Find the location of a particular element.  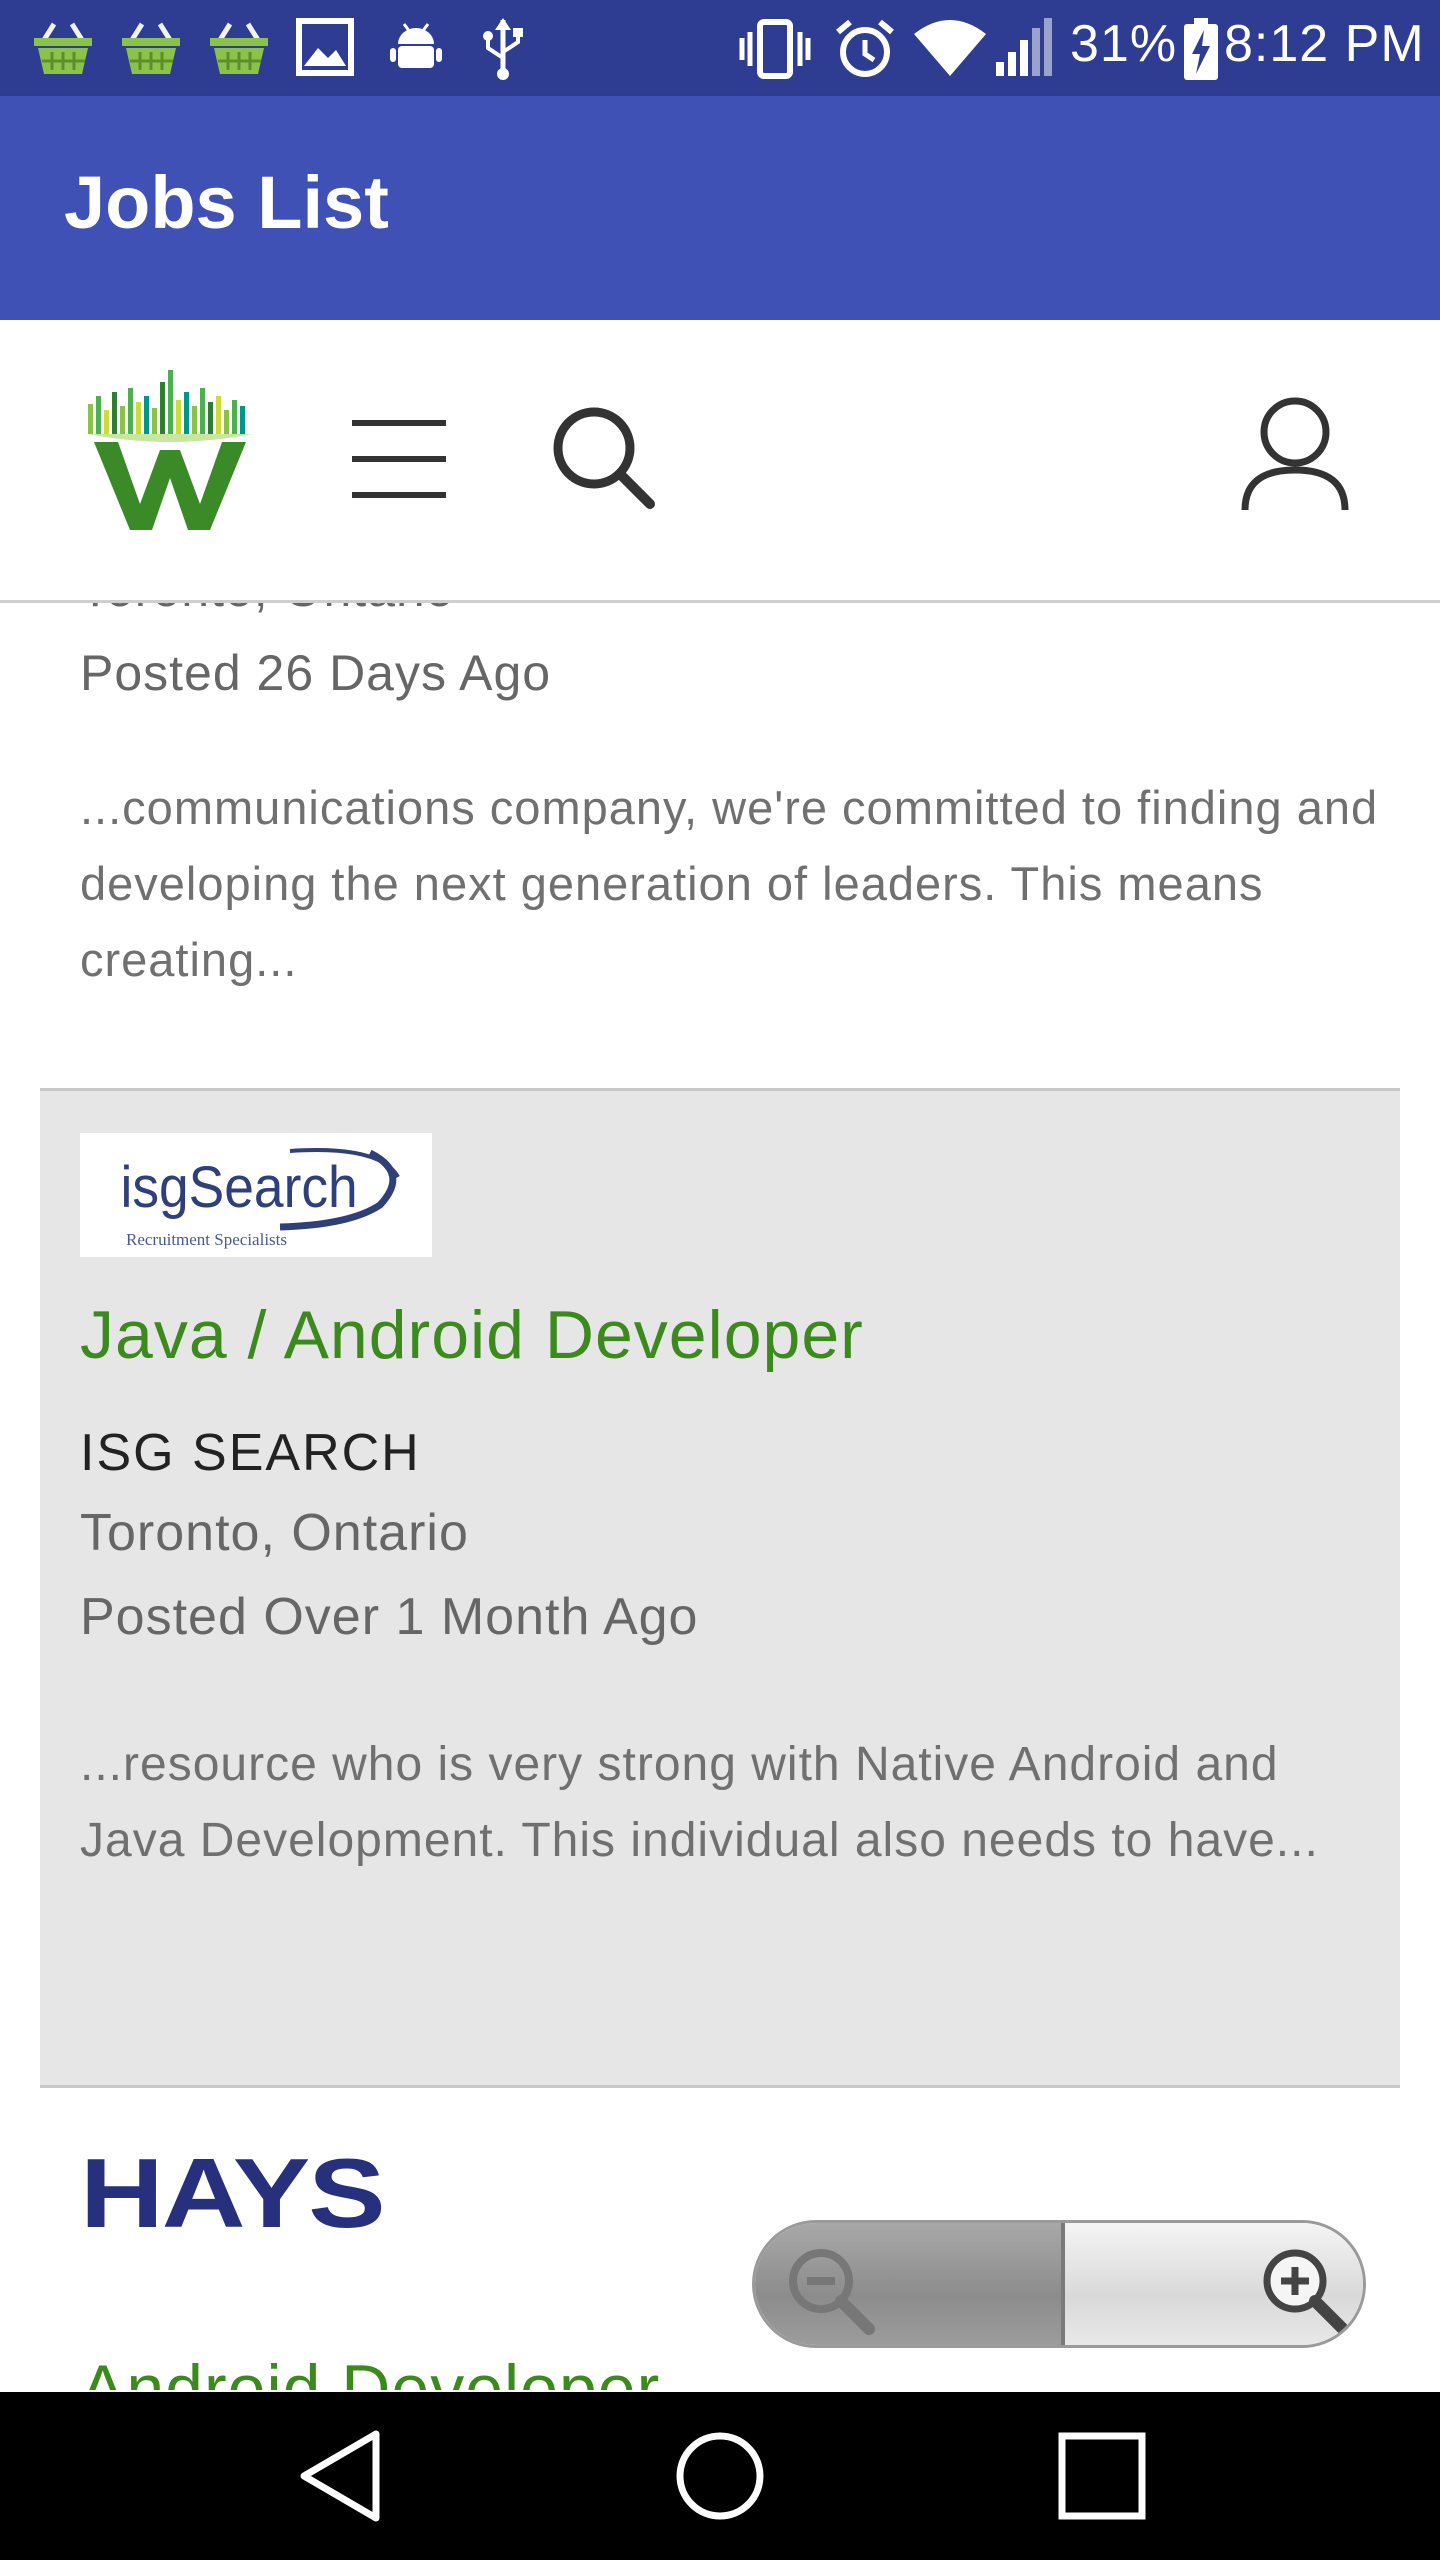

app-bar: Jobs List is located at coordinates (720, 208).